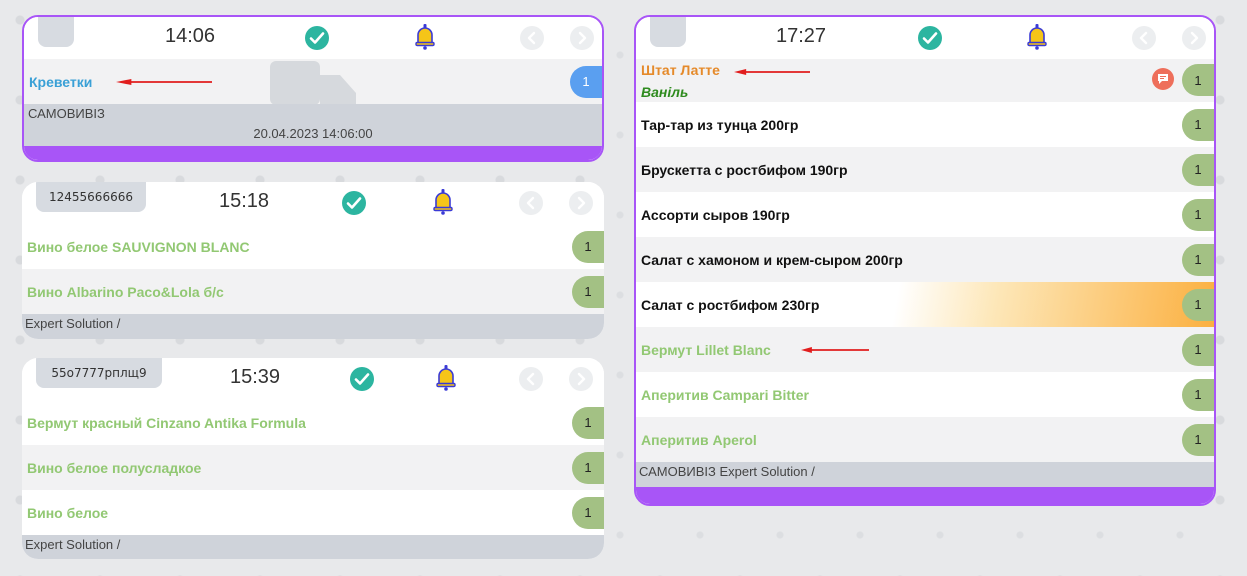 This screenshot has width=1247, height=576. I want to click on card-header: 55о7777рплщ9 15:39, so click(313, 379).